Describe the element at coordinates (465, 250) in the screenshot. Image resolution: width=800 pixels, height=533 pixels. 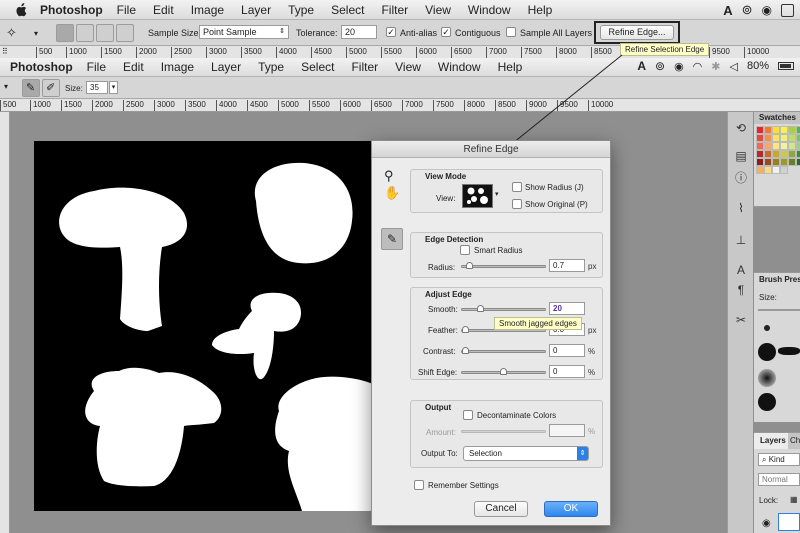
I see `smart-radius-checkbox` at that location.